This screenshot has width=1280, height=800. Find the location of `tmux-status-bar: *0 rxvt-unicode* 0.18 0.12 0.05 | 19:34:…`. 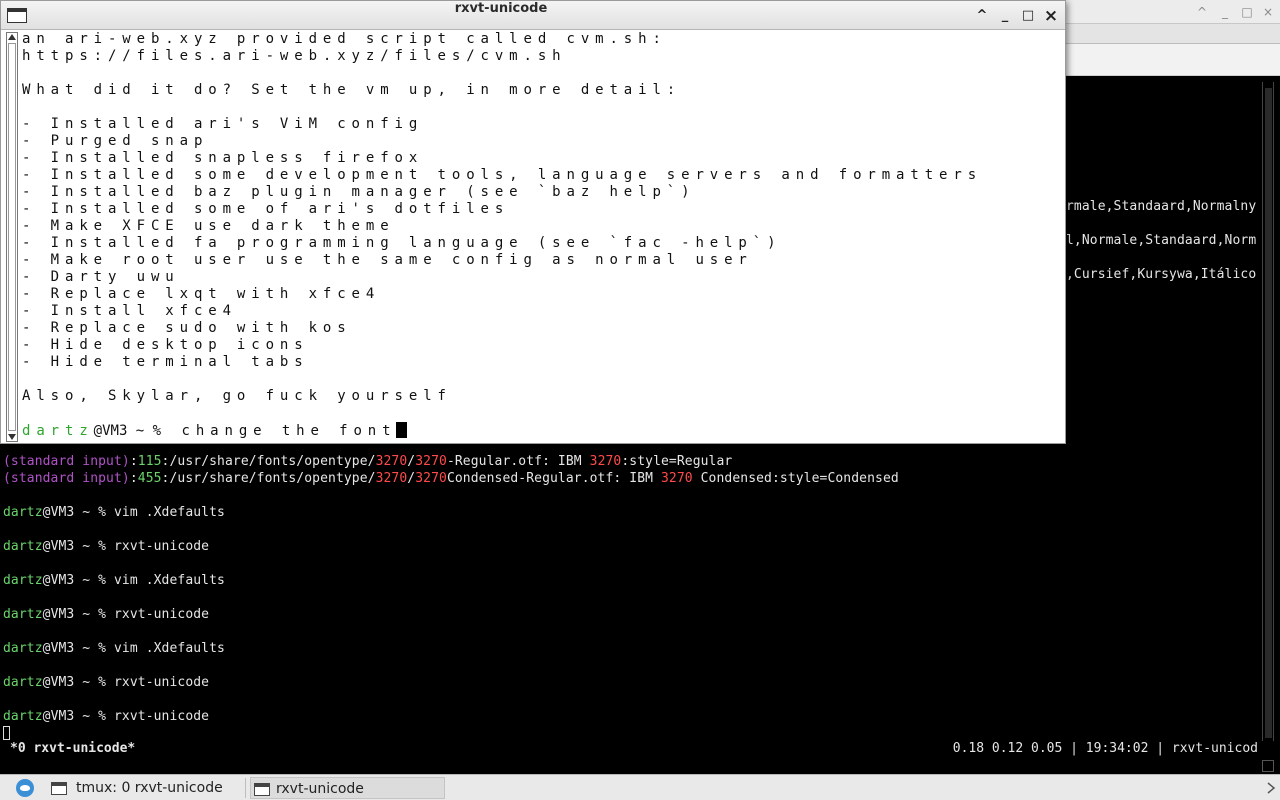

tmux-status-bar: *0 rxvt-unicode* 0.18 0.12 0.05 | 19:34:… is located at coordinates (640, 750).